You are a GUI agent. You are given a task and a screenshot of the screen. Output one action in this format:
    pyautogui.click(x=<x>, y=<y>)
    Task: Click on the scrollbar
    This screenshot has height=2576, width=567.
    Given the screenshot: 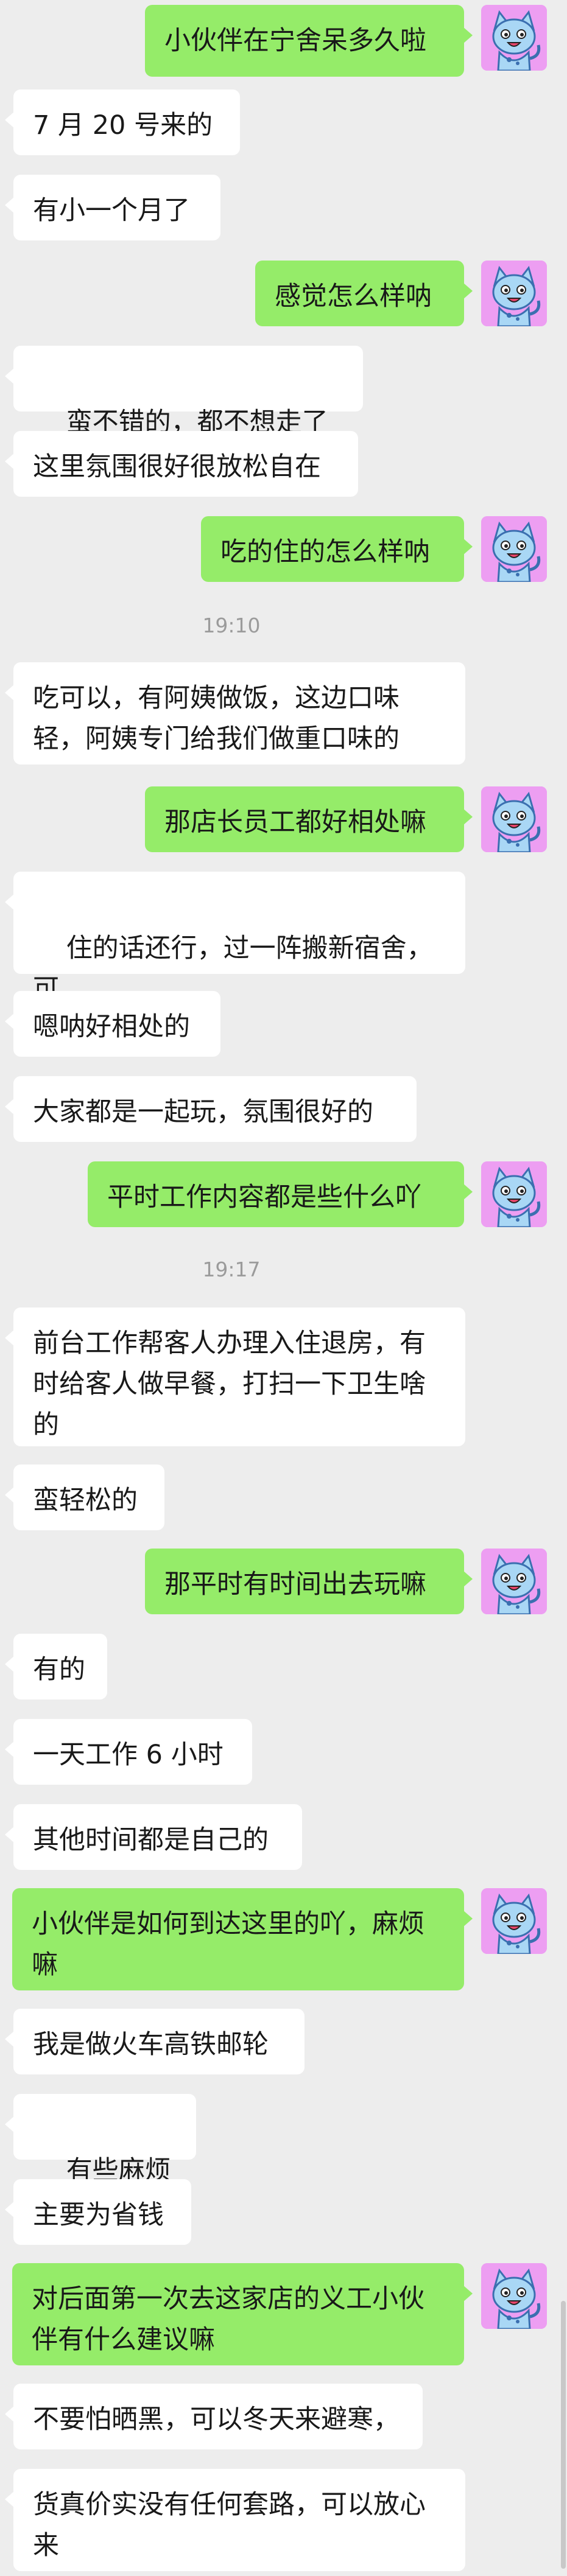 What is the action you would take?
    pyautogui.click(x=563, y=2435)
    